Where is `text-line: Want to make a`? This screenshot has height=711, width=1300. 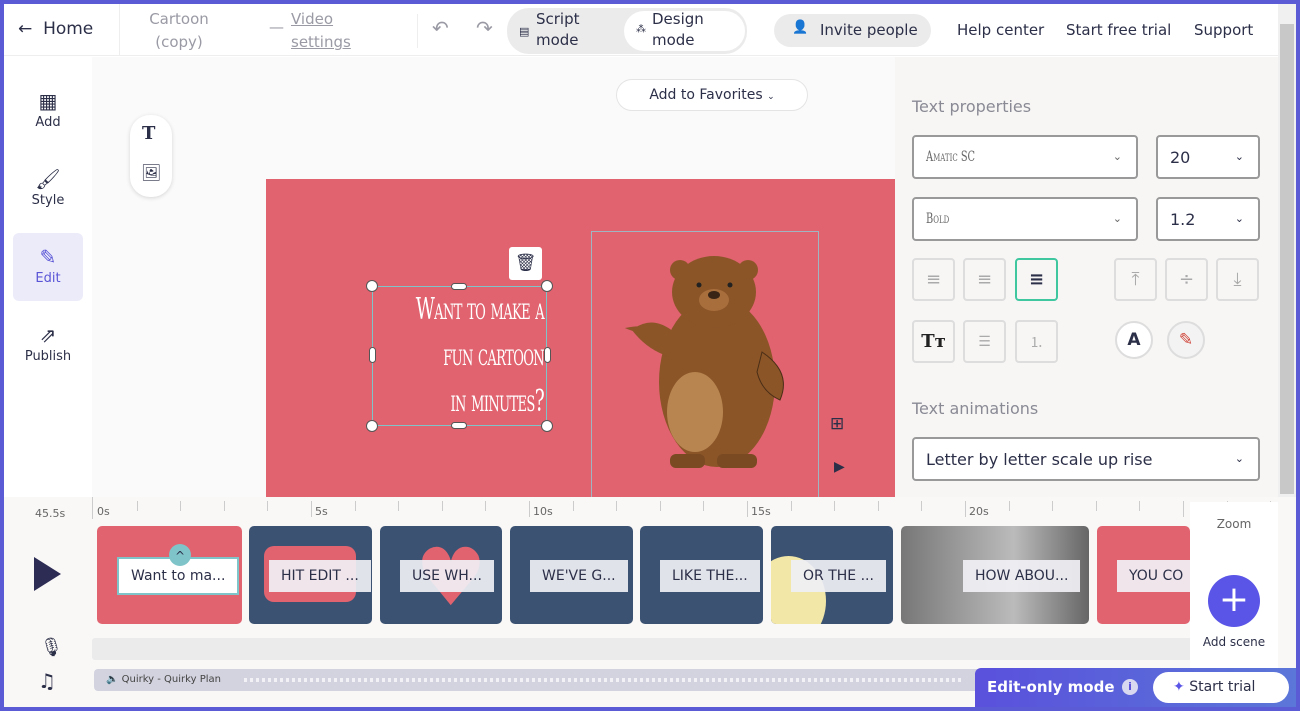
text-line: Want to make a is located at coordinates (480, 309).